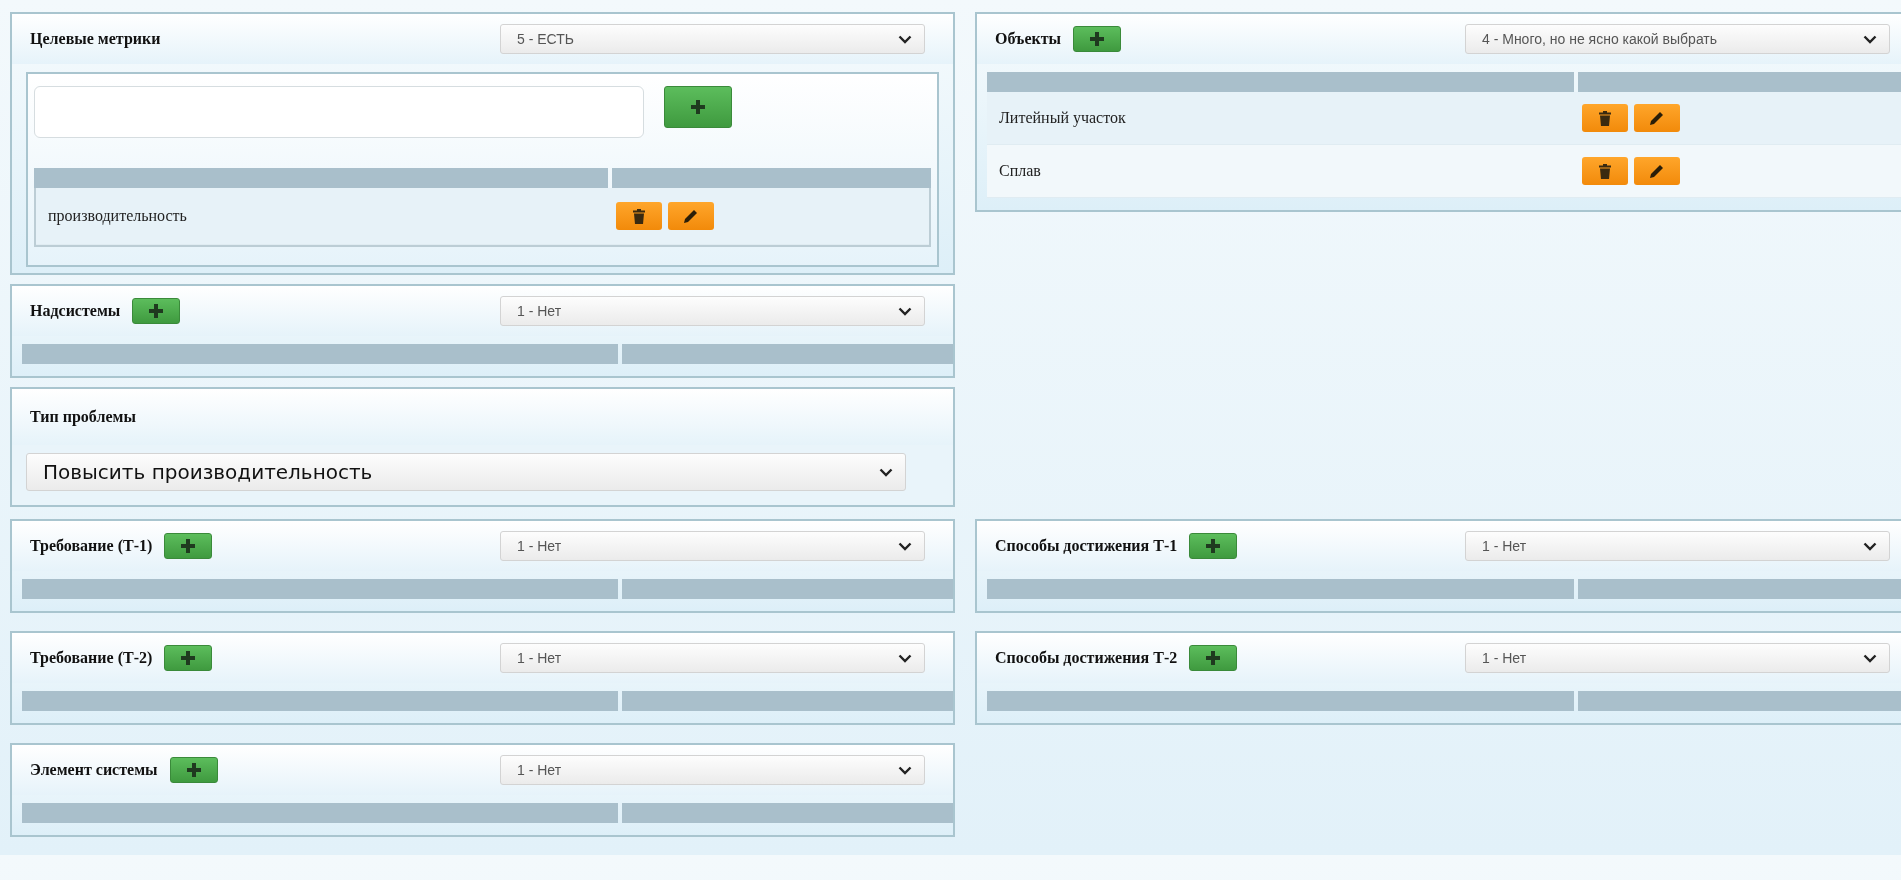 The image size is (1901, 880). Describe the element at coordinates (1062, 118) in the screenshot. I see `row-label: Литейный участок` at that location.